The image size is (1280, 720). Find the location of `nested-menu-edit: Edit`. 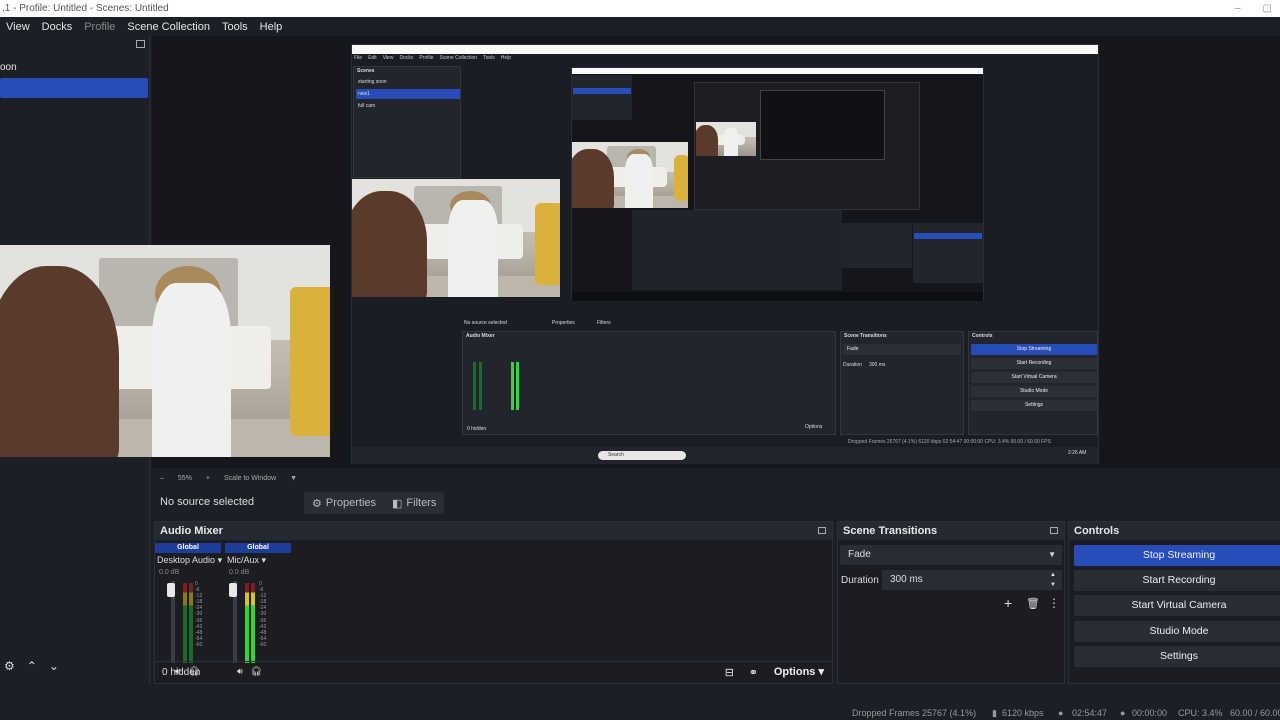

nested-menu-edit: Edit is located at coordinates (372, 58).